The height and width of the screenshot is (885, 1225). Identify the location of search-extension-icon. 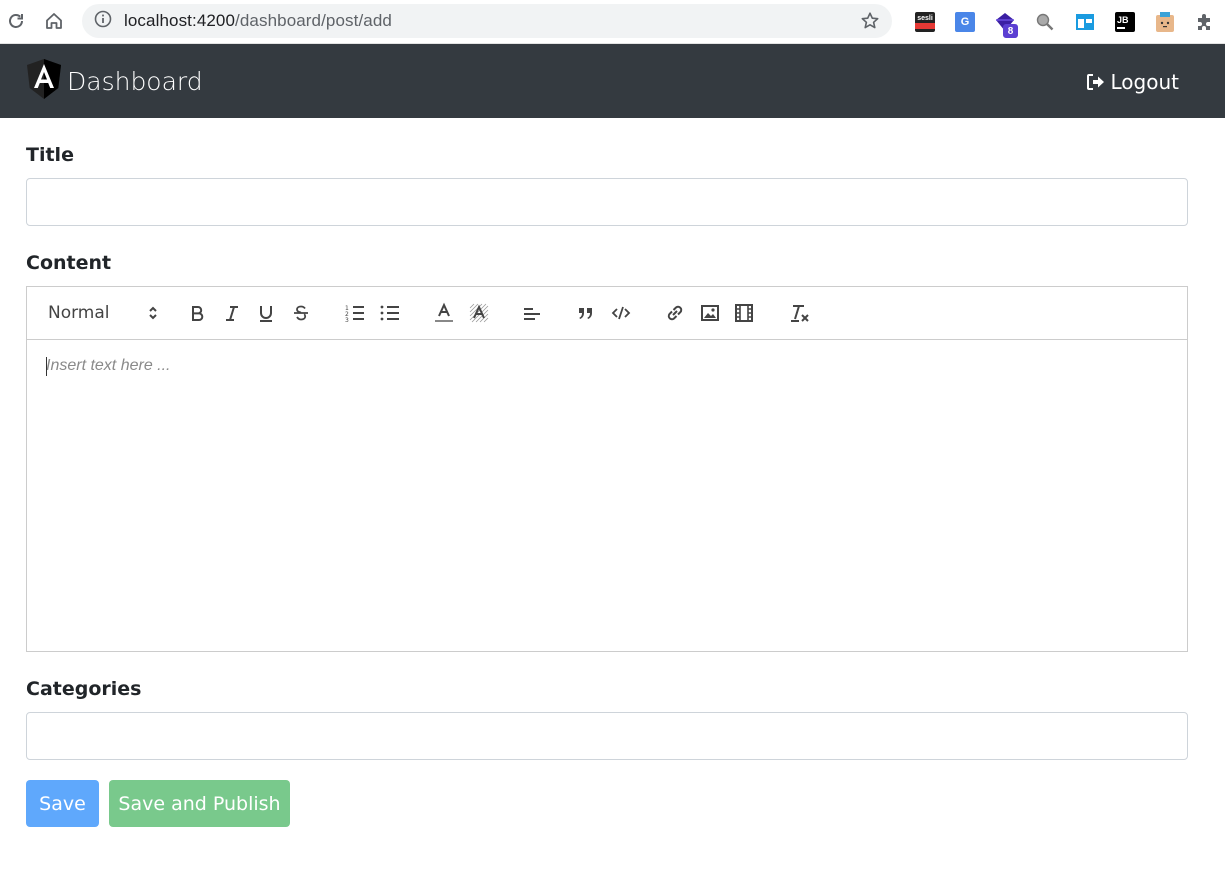
(1045, 22).